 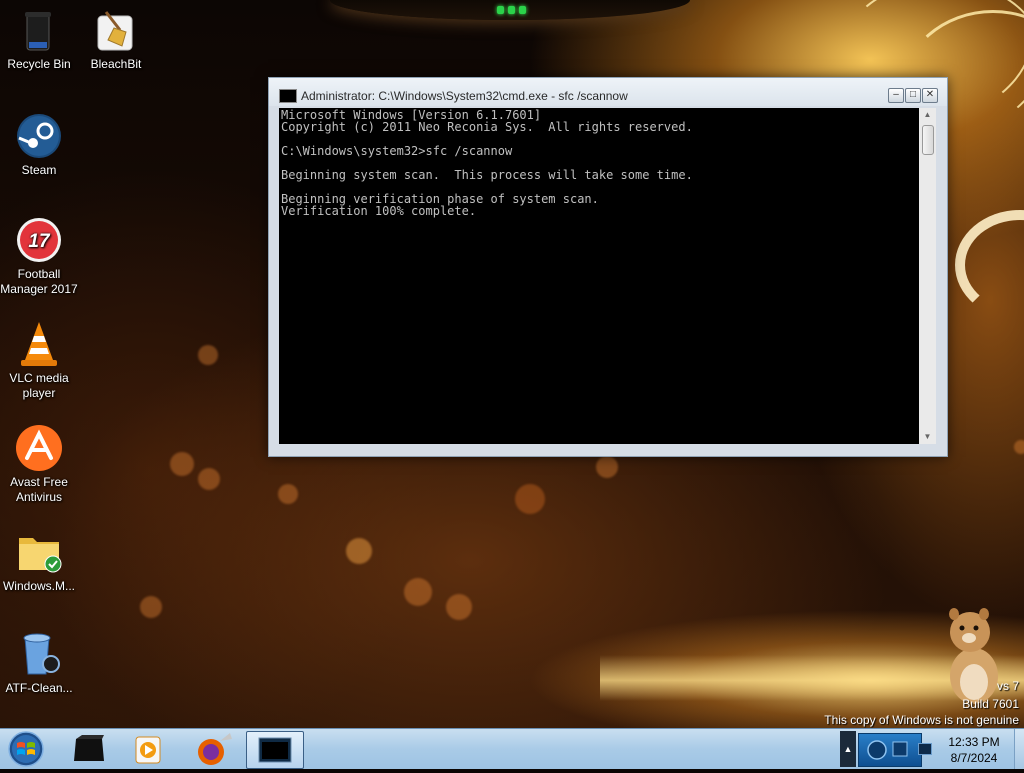 I want to click on football-manager-icon: 17, so click(x=39, y=240).